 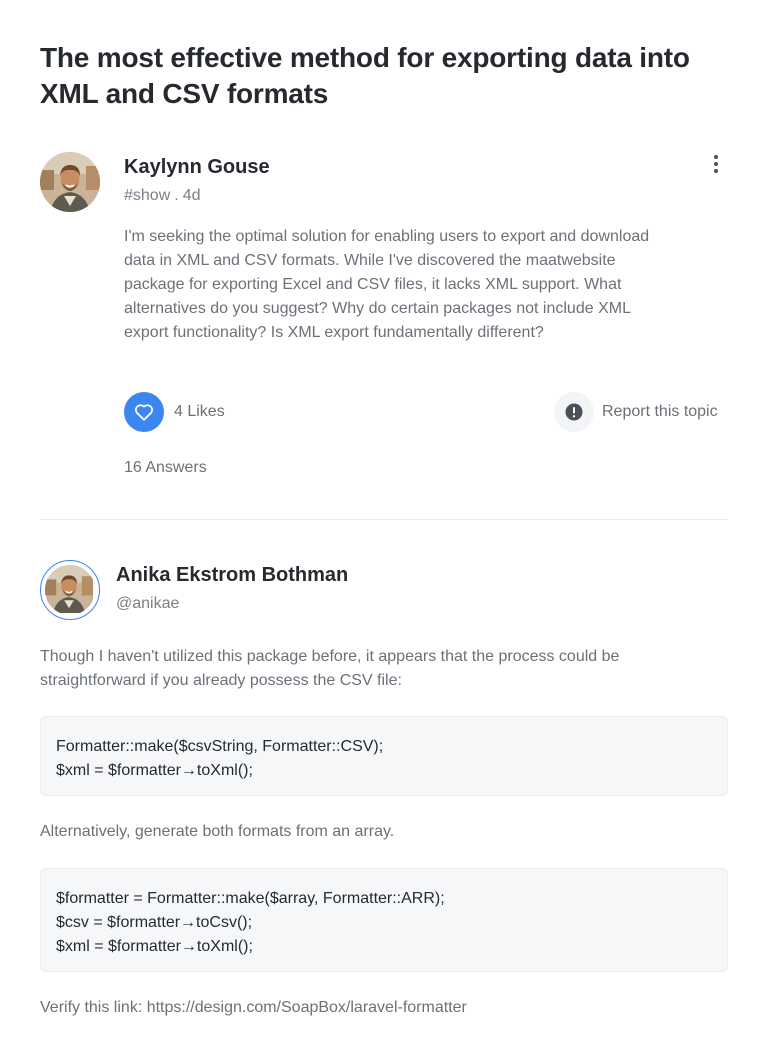 I want to click on report-button, so click(x=574, y=412).